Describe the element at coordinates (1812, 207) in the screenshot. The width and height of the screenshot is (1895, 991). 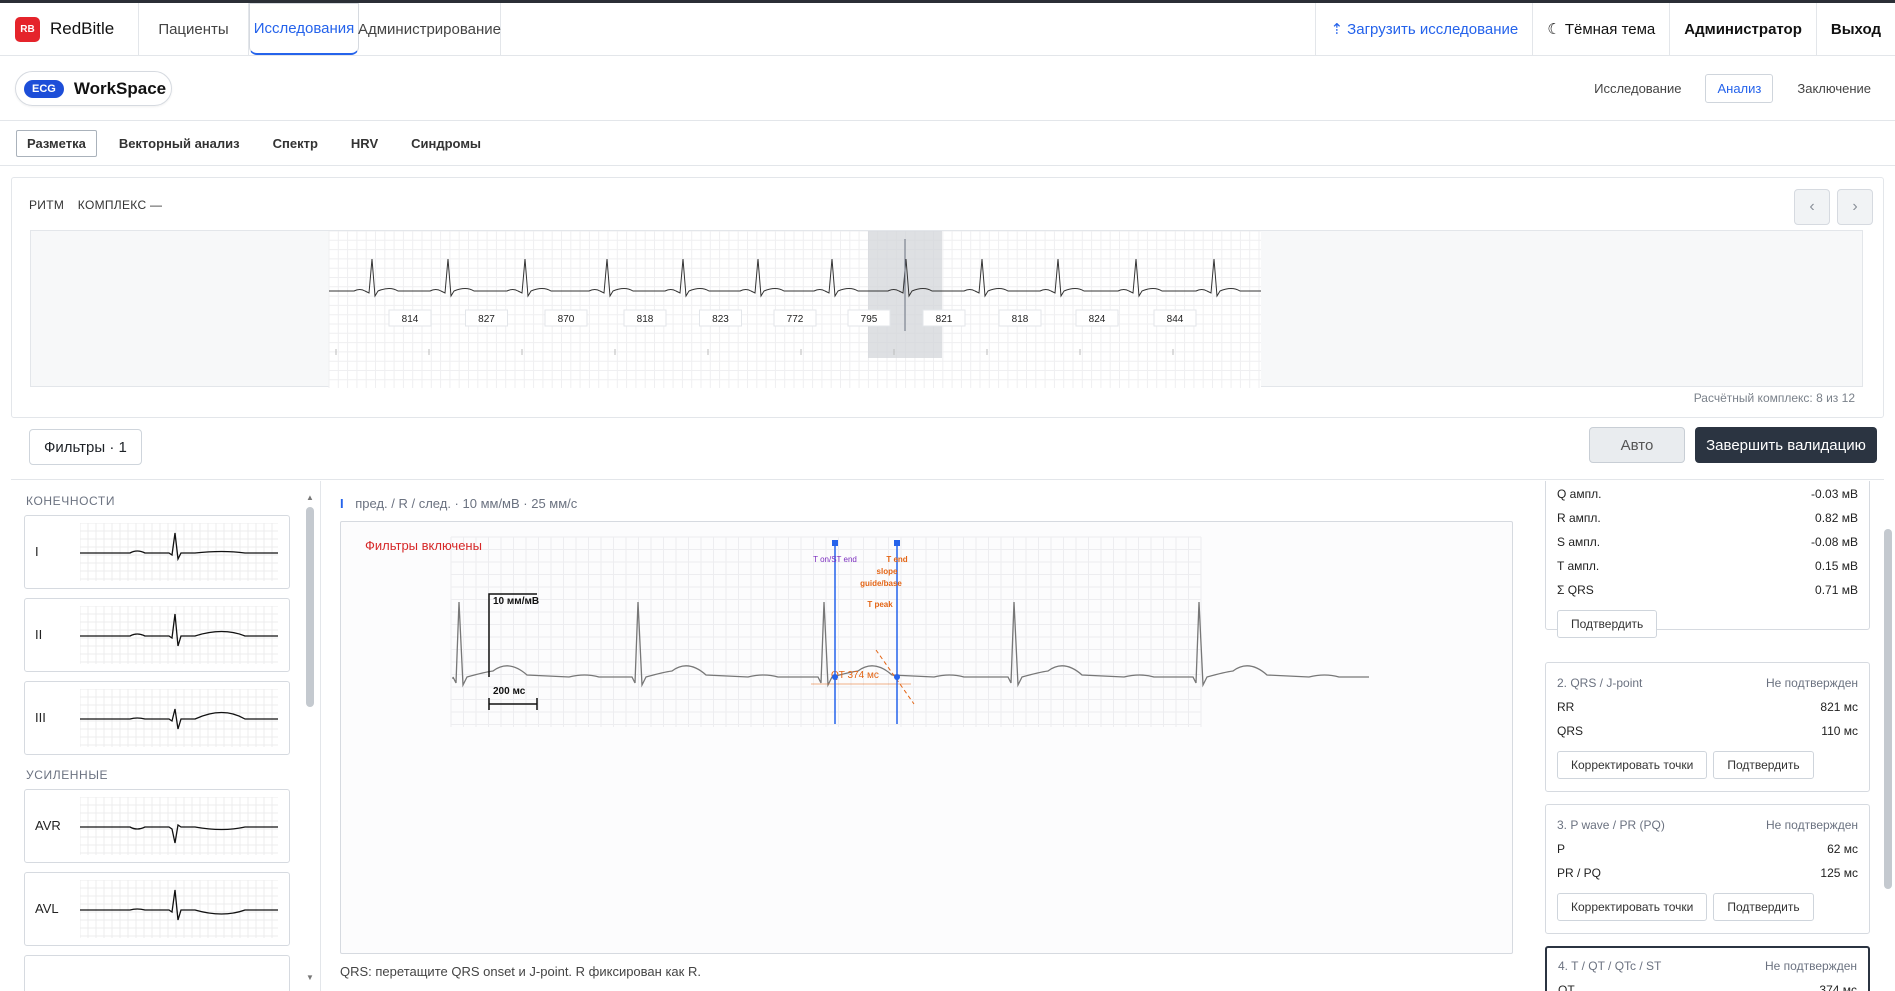
I see `previous-complex-button: ‹` at that location.